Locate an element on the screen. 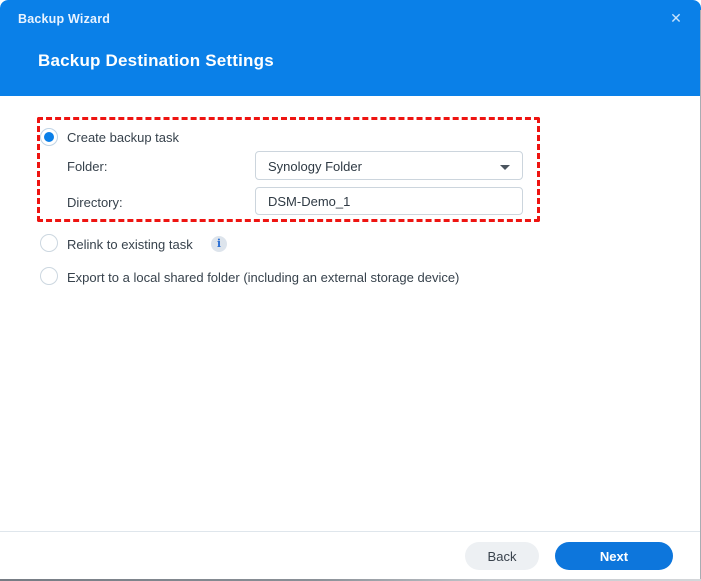 The image size is (701, 581). window-title: Backup Wizard is located at coordinates (64, 19).